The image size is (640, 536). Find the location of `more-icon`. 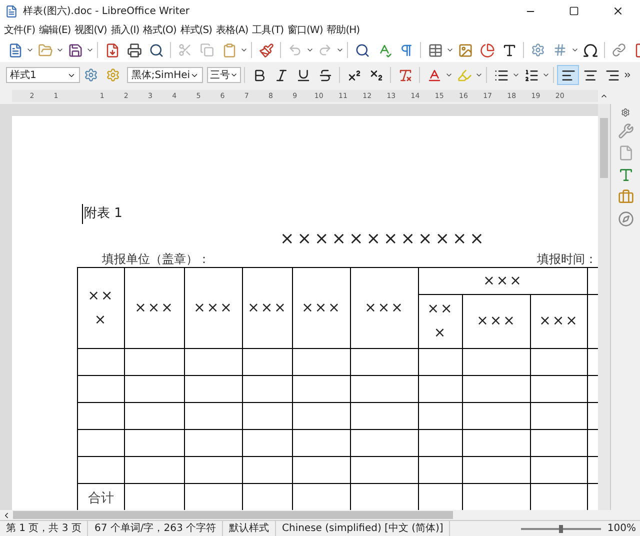

more-icon is located at coordinates (627, 75).